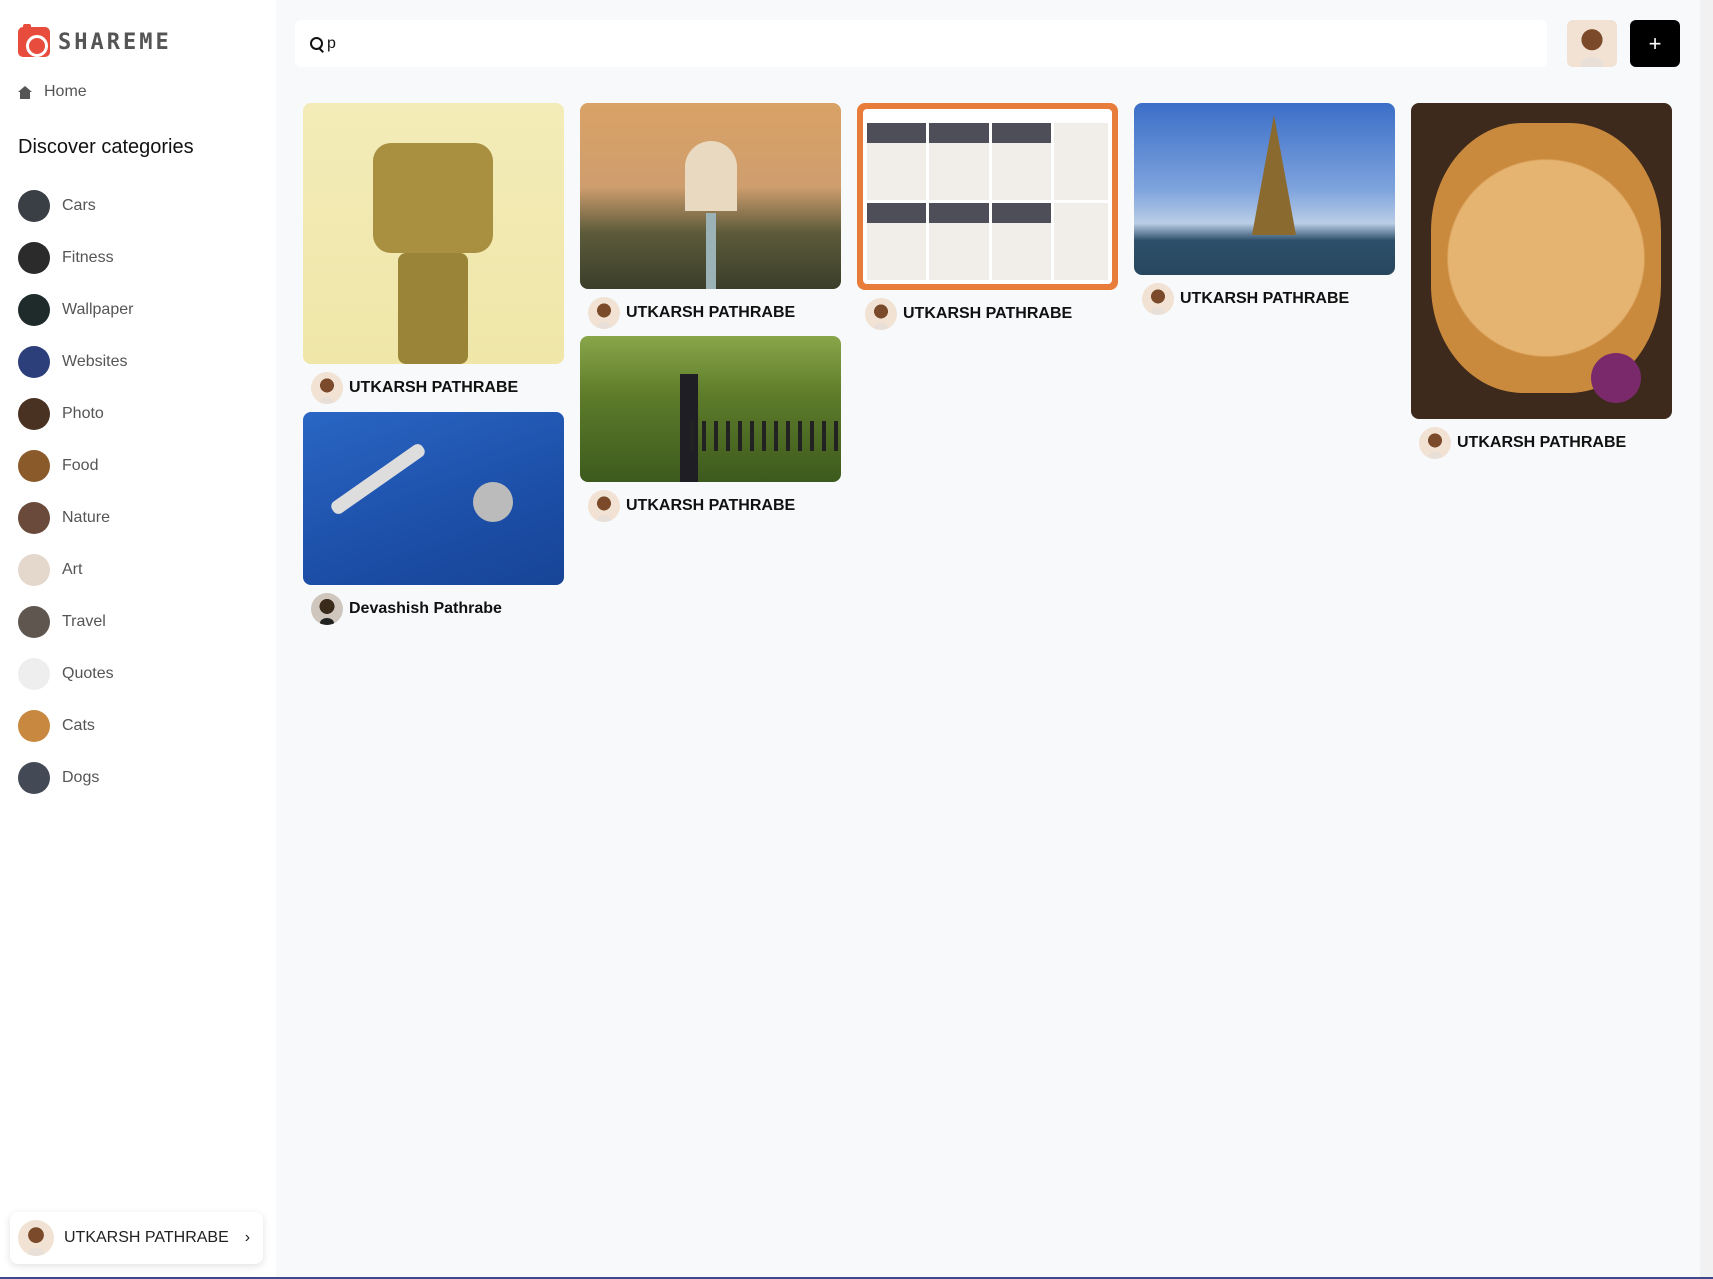 This screenshot has height=1279, width=1713. Describe the element at coordinates (106, 147) in the screenshot. I see `categories-heading: Discover categories` at that location.